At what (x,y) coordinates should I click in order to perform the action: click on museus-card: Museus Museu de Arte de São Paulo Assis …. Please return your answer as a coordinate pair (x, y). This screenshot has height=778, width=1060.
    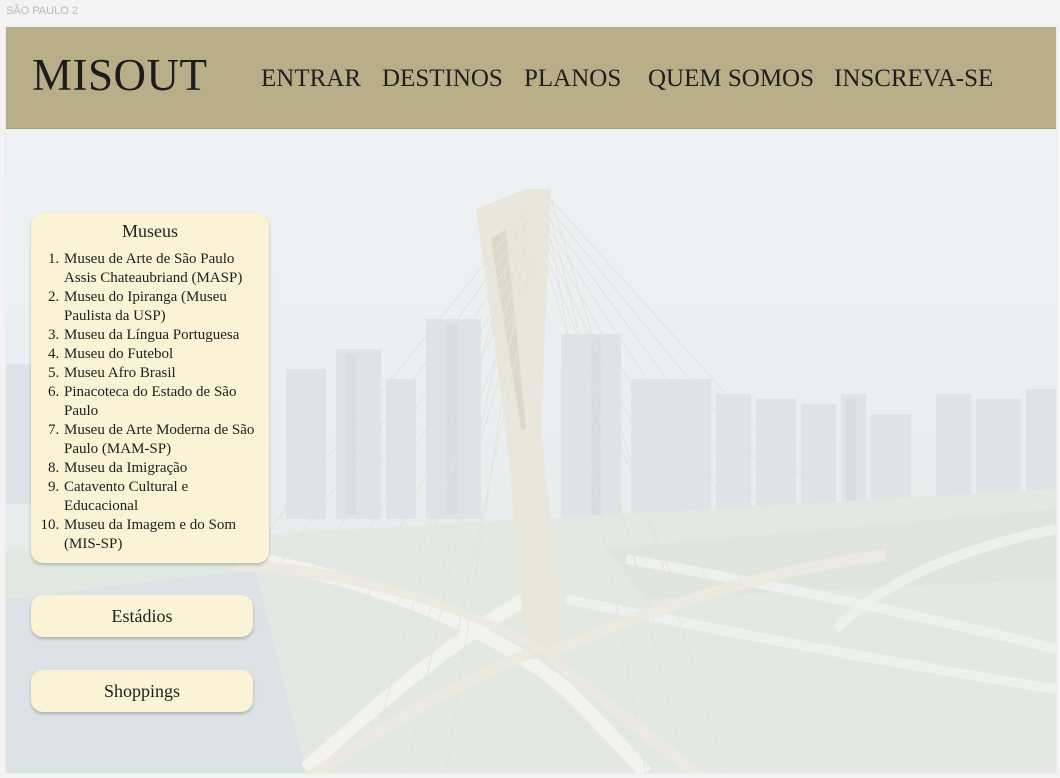
    Looking at the image, I should click on (150, 388).